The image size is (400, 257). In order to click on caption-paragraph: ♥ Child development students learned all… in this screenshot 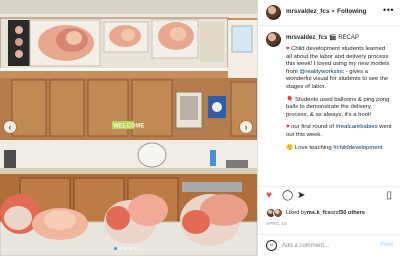, I will do `click(339, 69)`.